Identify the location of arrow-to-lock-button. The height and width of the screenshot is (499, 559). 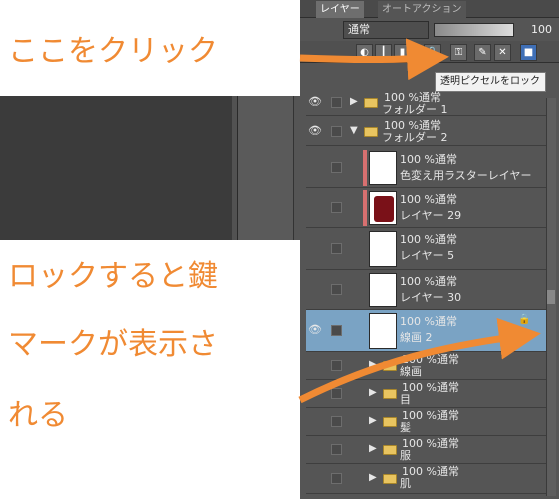
(374, 59).